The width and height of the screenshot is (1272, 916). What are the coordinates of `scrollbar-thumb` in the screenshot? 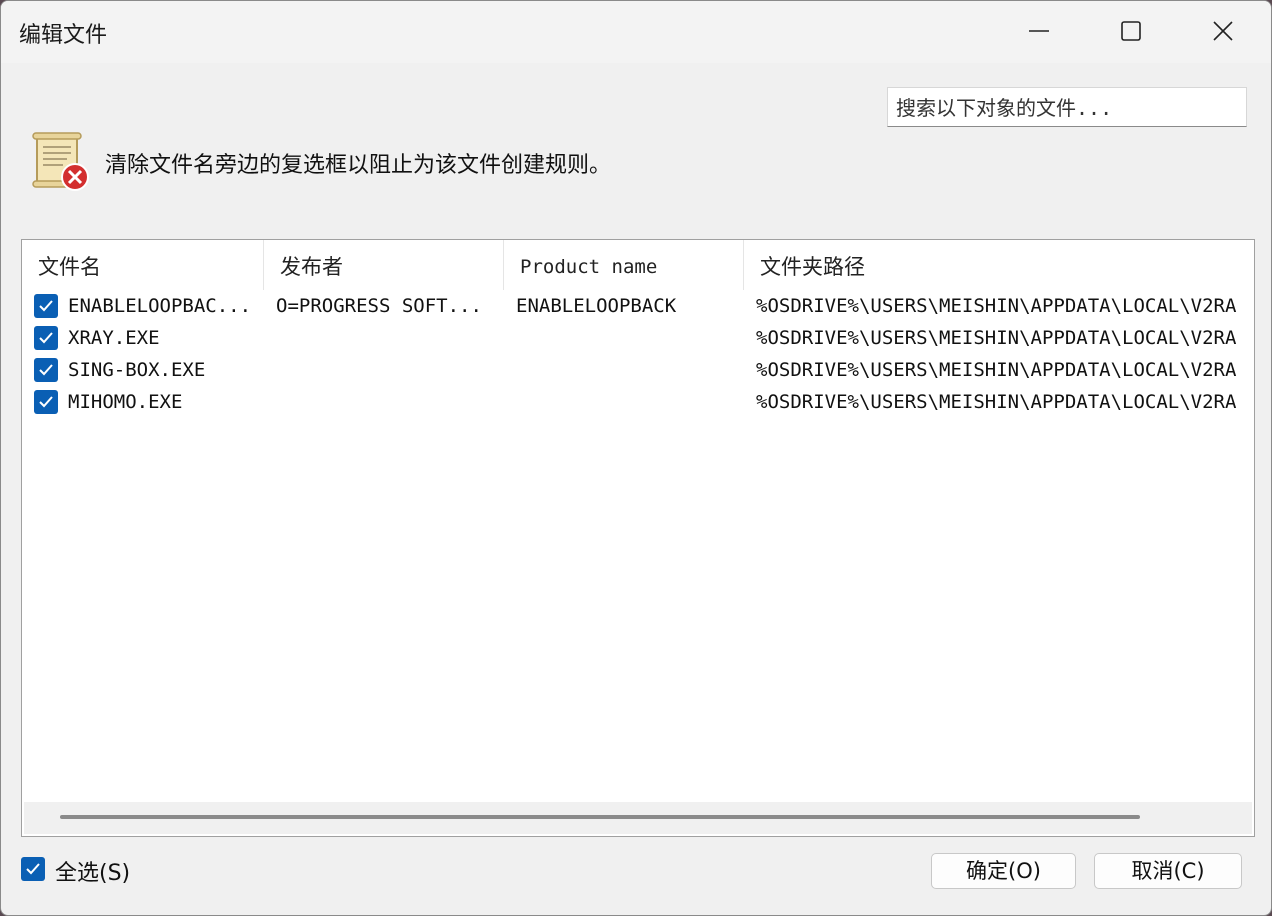 It's located at (600, 817).